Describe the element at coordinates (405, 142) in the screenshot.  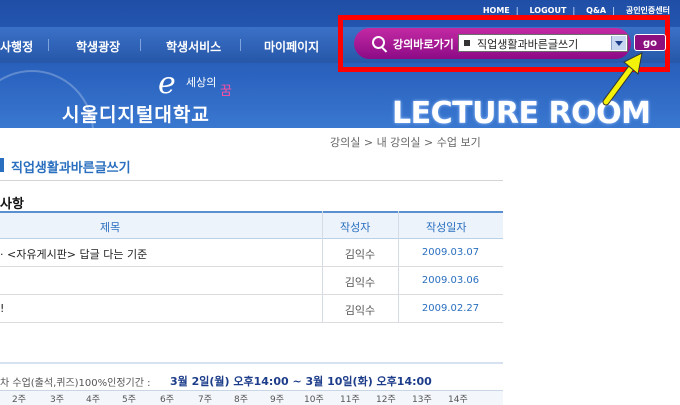
I see `breadcrumb: 강의실 > 내 강의실 > 수업 보기` at that location.